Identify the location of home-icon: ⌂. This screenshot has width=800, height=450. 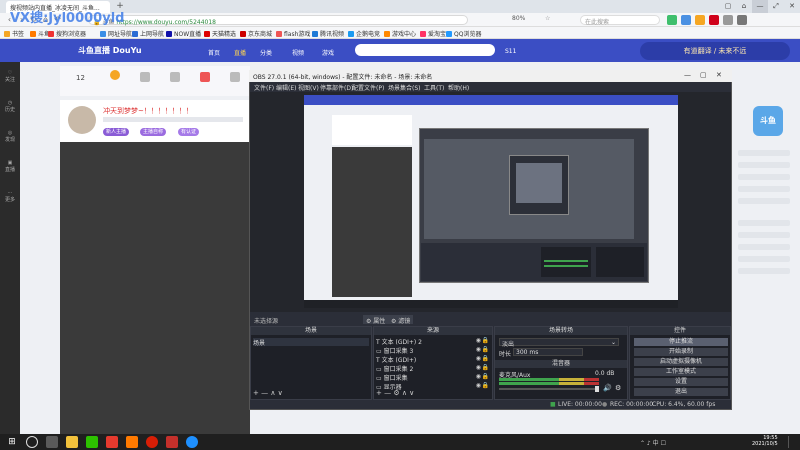
(744, 6).